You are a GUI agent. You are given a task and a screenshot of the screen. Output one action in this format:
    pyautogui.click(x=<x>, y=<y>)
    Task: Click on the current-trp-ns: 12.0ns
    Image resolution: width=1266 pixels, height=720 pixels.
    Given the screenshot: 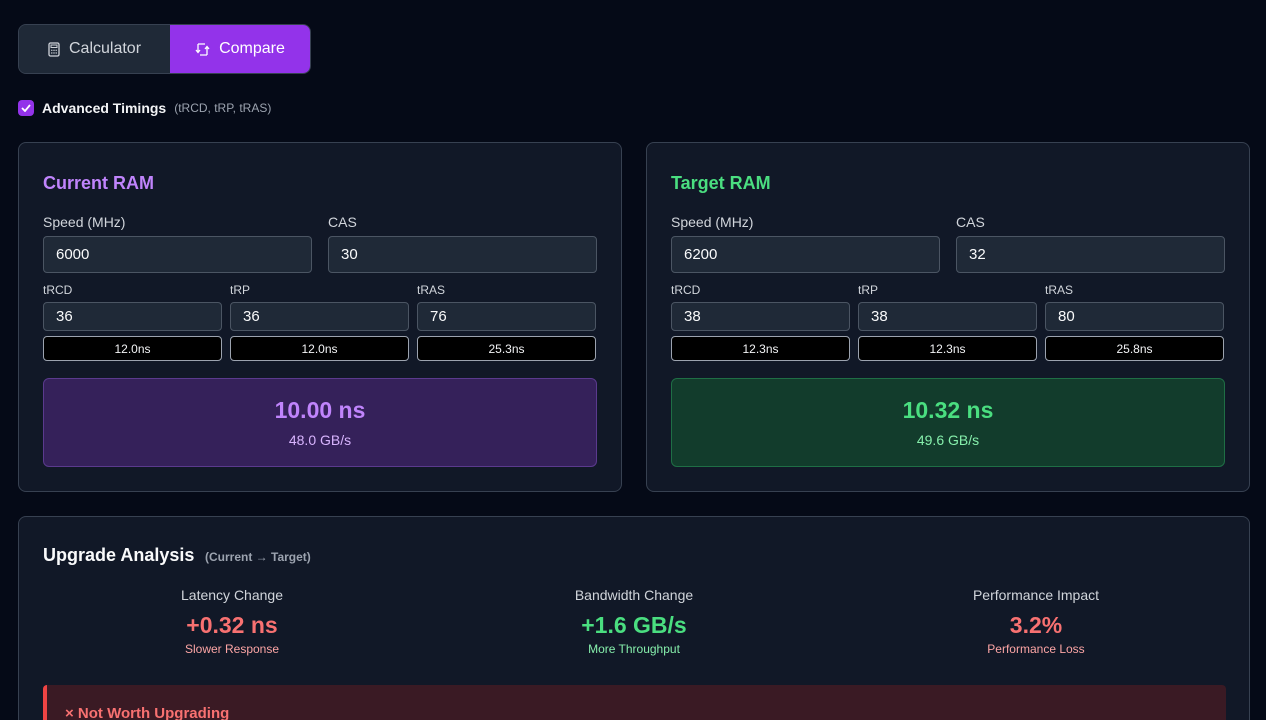 What is the action you would take?
    pyautogui.click(x=319, y=348)
    